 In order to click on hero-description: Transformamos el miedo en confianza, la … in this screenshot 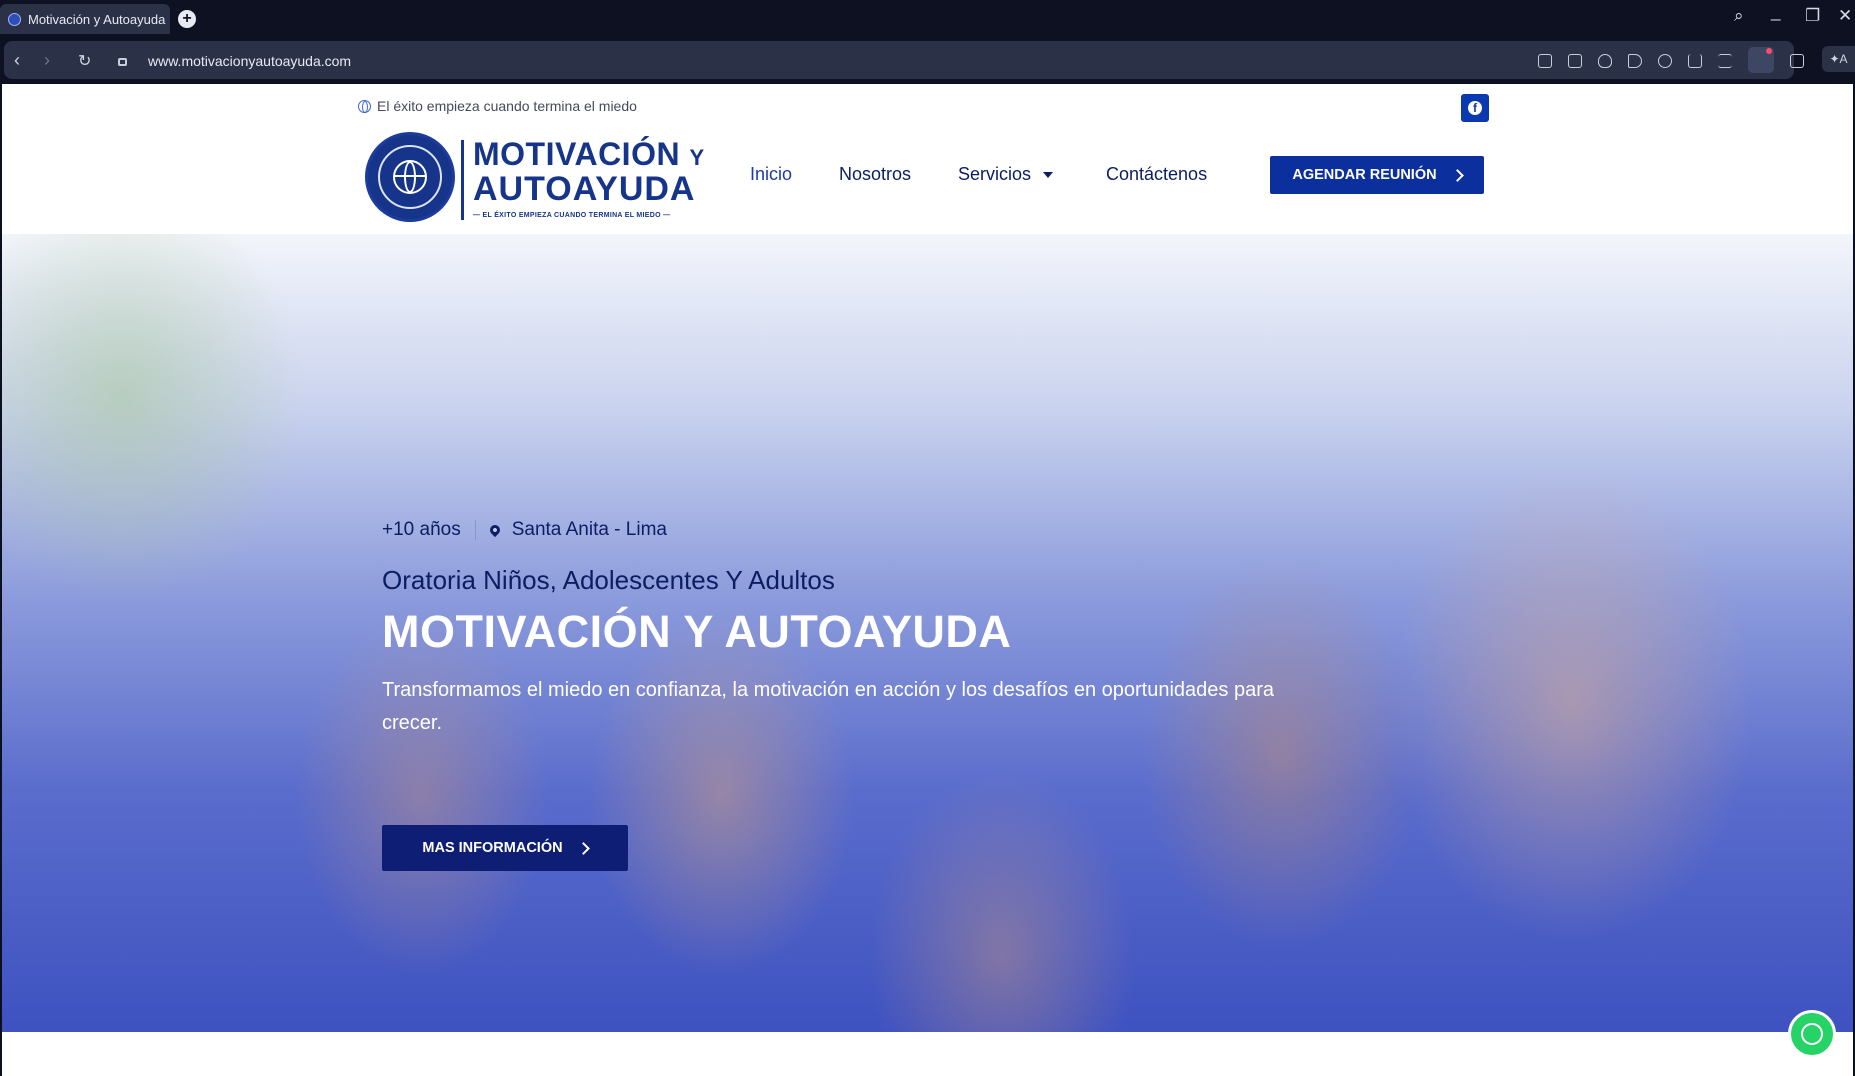, I will do `click(828, 706)`.